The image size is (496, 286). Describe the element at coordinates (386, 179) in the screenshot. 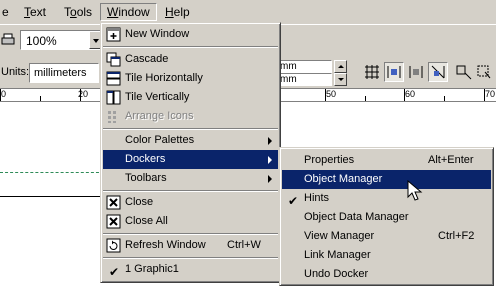

I see `menu-item-object-manager: Object Manager` at that location.